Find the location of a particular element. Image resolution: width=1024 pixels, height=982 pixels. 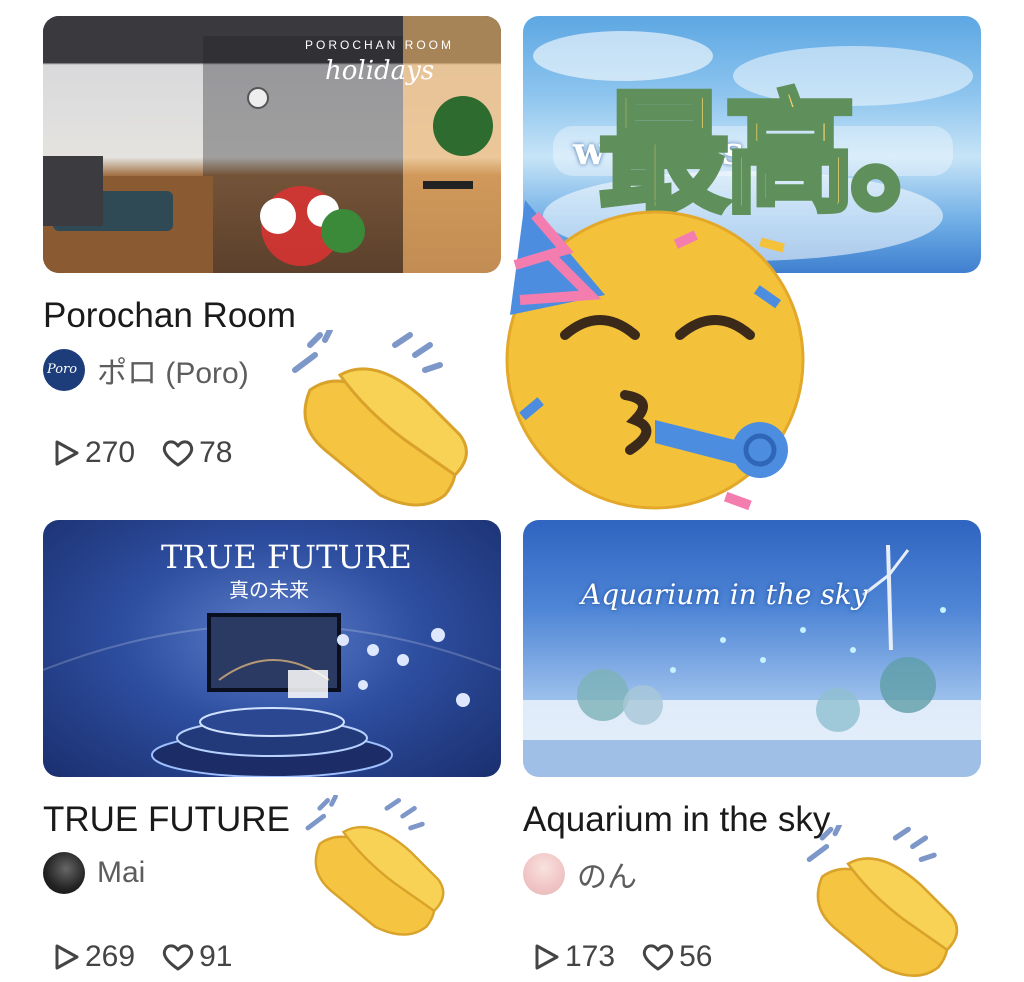

author: のん is located at coordinates (580, 874).